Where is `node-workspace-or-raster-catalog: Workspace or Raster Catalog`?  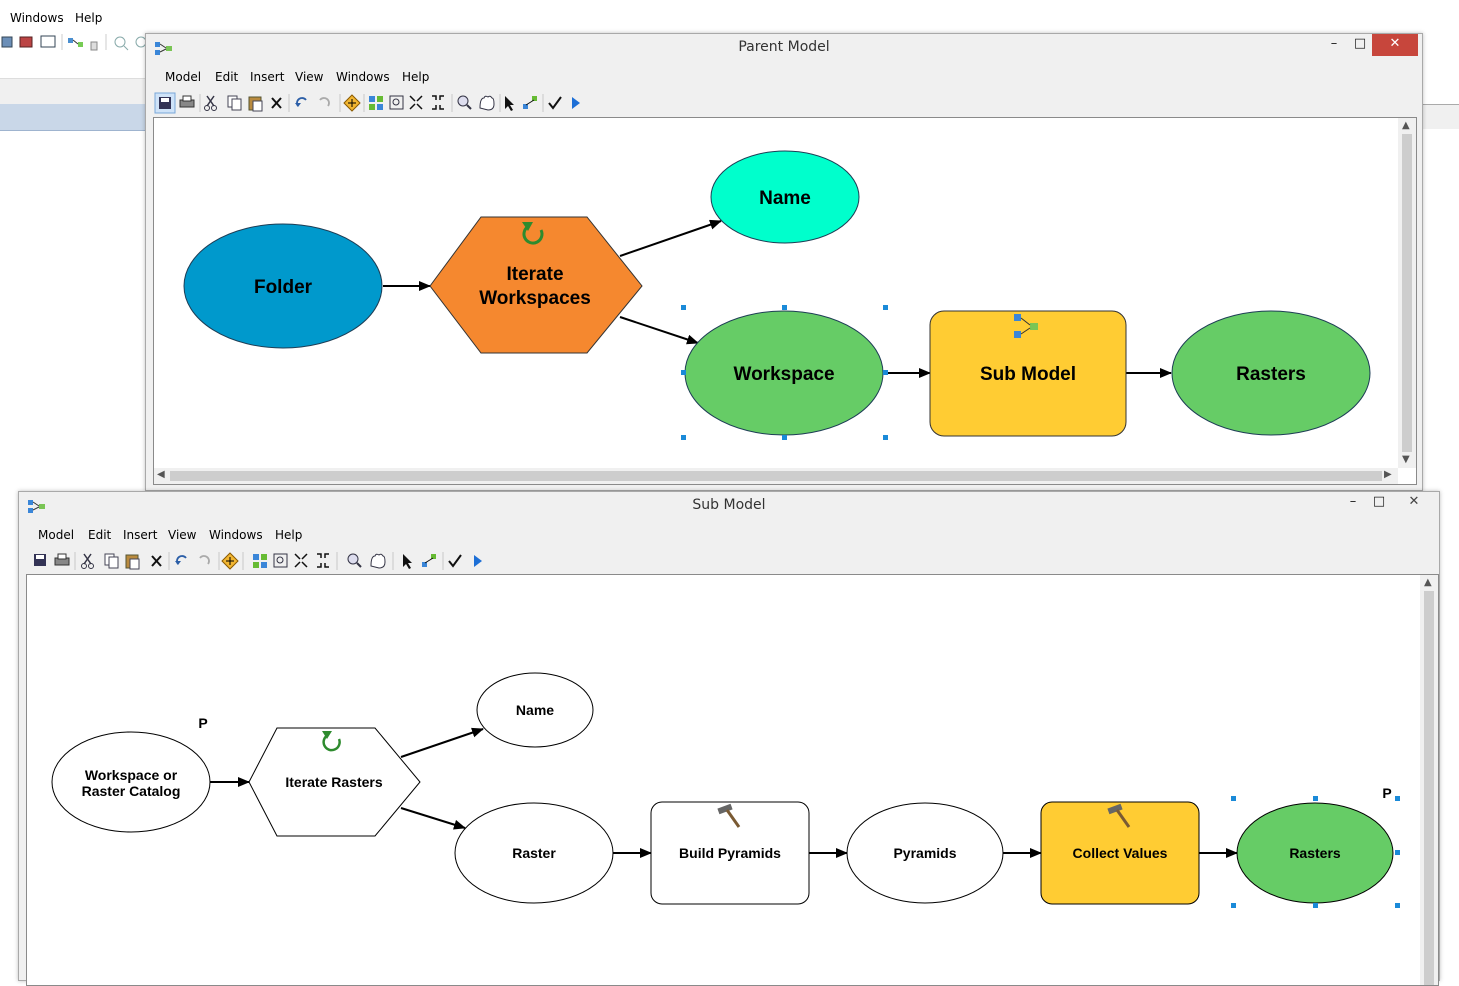
node-workspace-or-raster-catalog: Workspace or Raster Catalog is located at coordinates (131, 782).